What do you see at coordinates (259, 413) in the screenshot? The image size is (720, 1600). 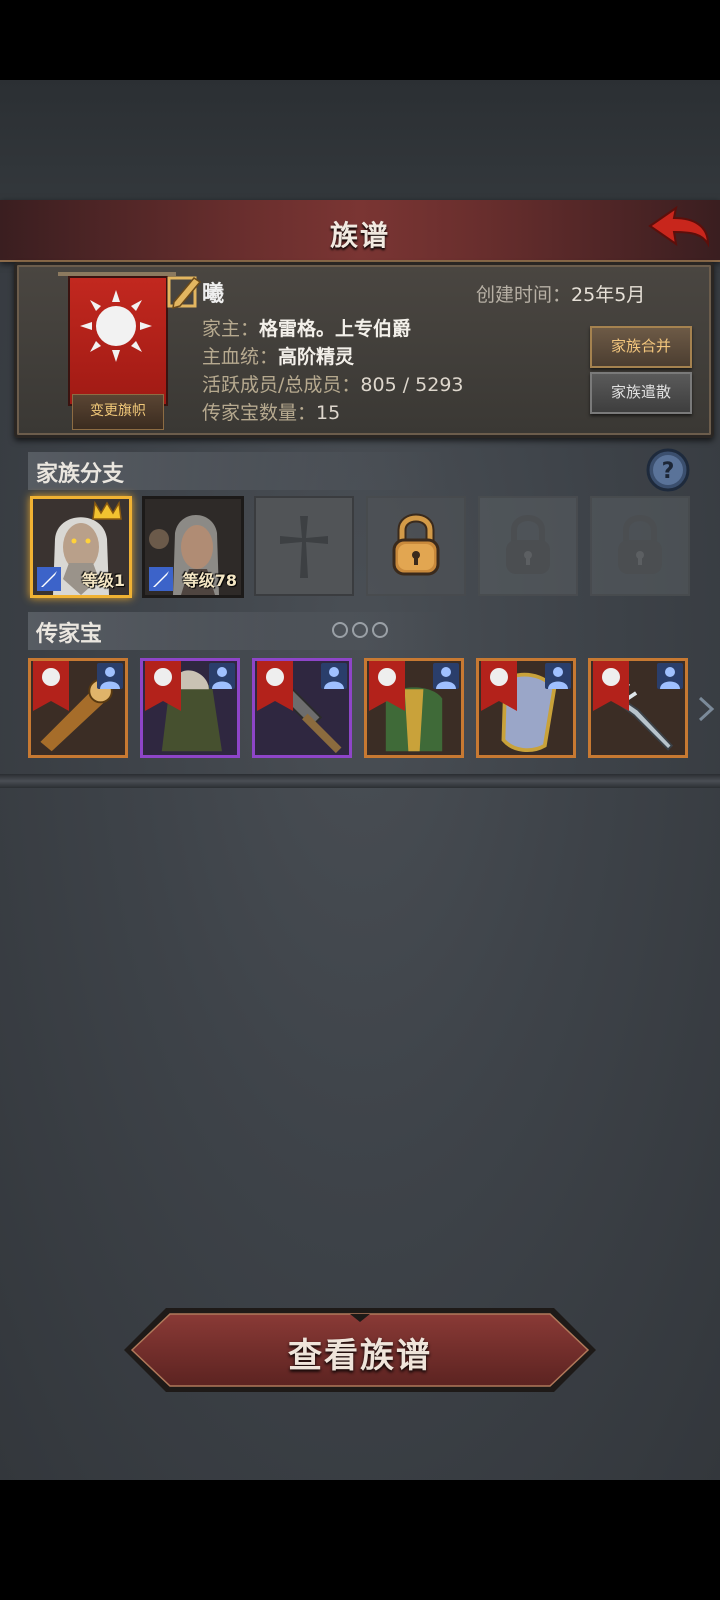 I see `heirloom-count-label: 传家宝数量：` at bounding box center [259, 413].